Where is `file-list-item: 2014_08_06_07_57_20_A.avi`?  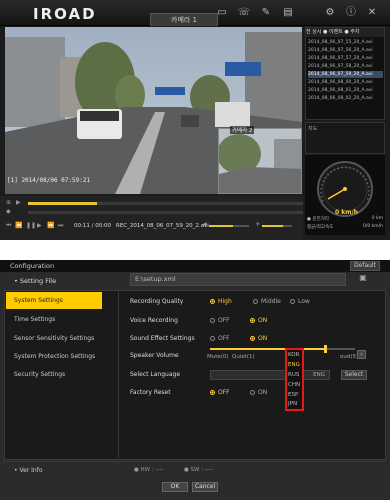 file-list-item: 2014_08_06_07_57_20_A.avi is located at coordinates (345, 58).